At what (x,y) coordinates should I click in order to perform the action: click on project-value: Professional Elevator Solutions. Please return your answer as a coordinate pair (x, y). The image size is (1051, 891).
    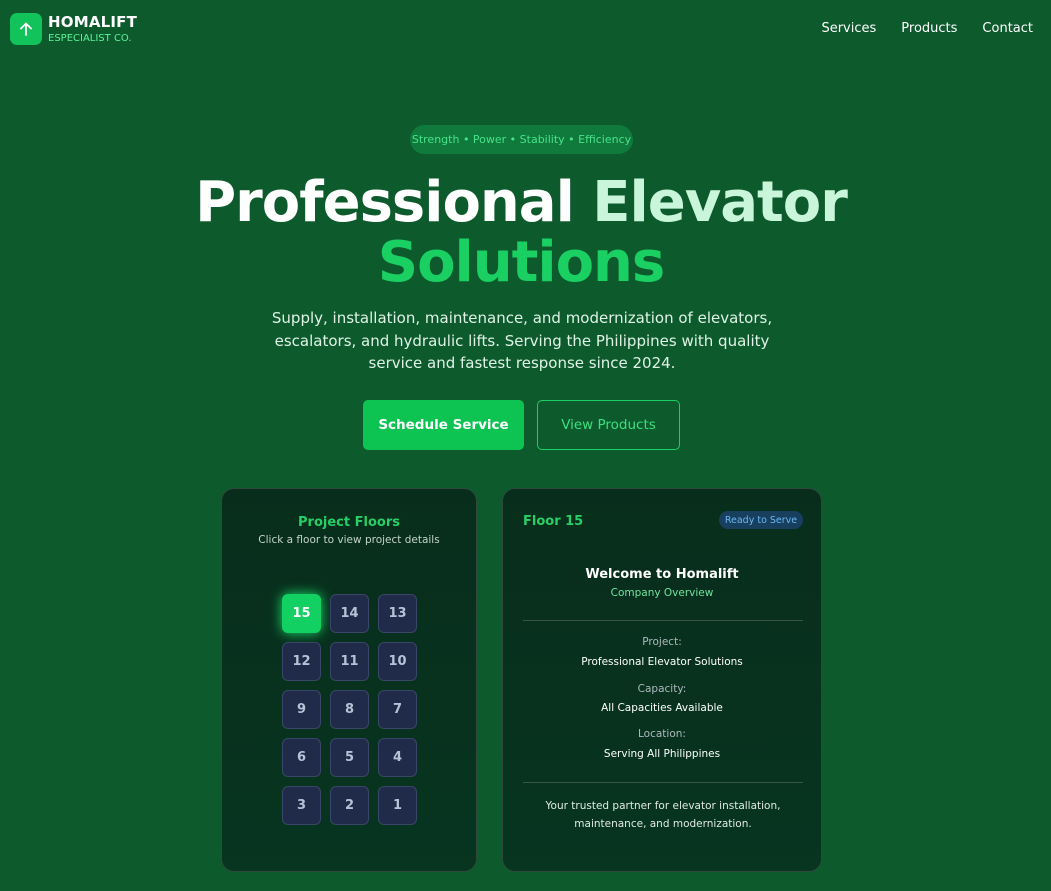
    Looking at the image, I should click on (662, 662).